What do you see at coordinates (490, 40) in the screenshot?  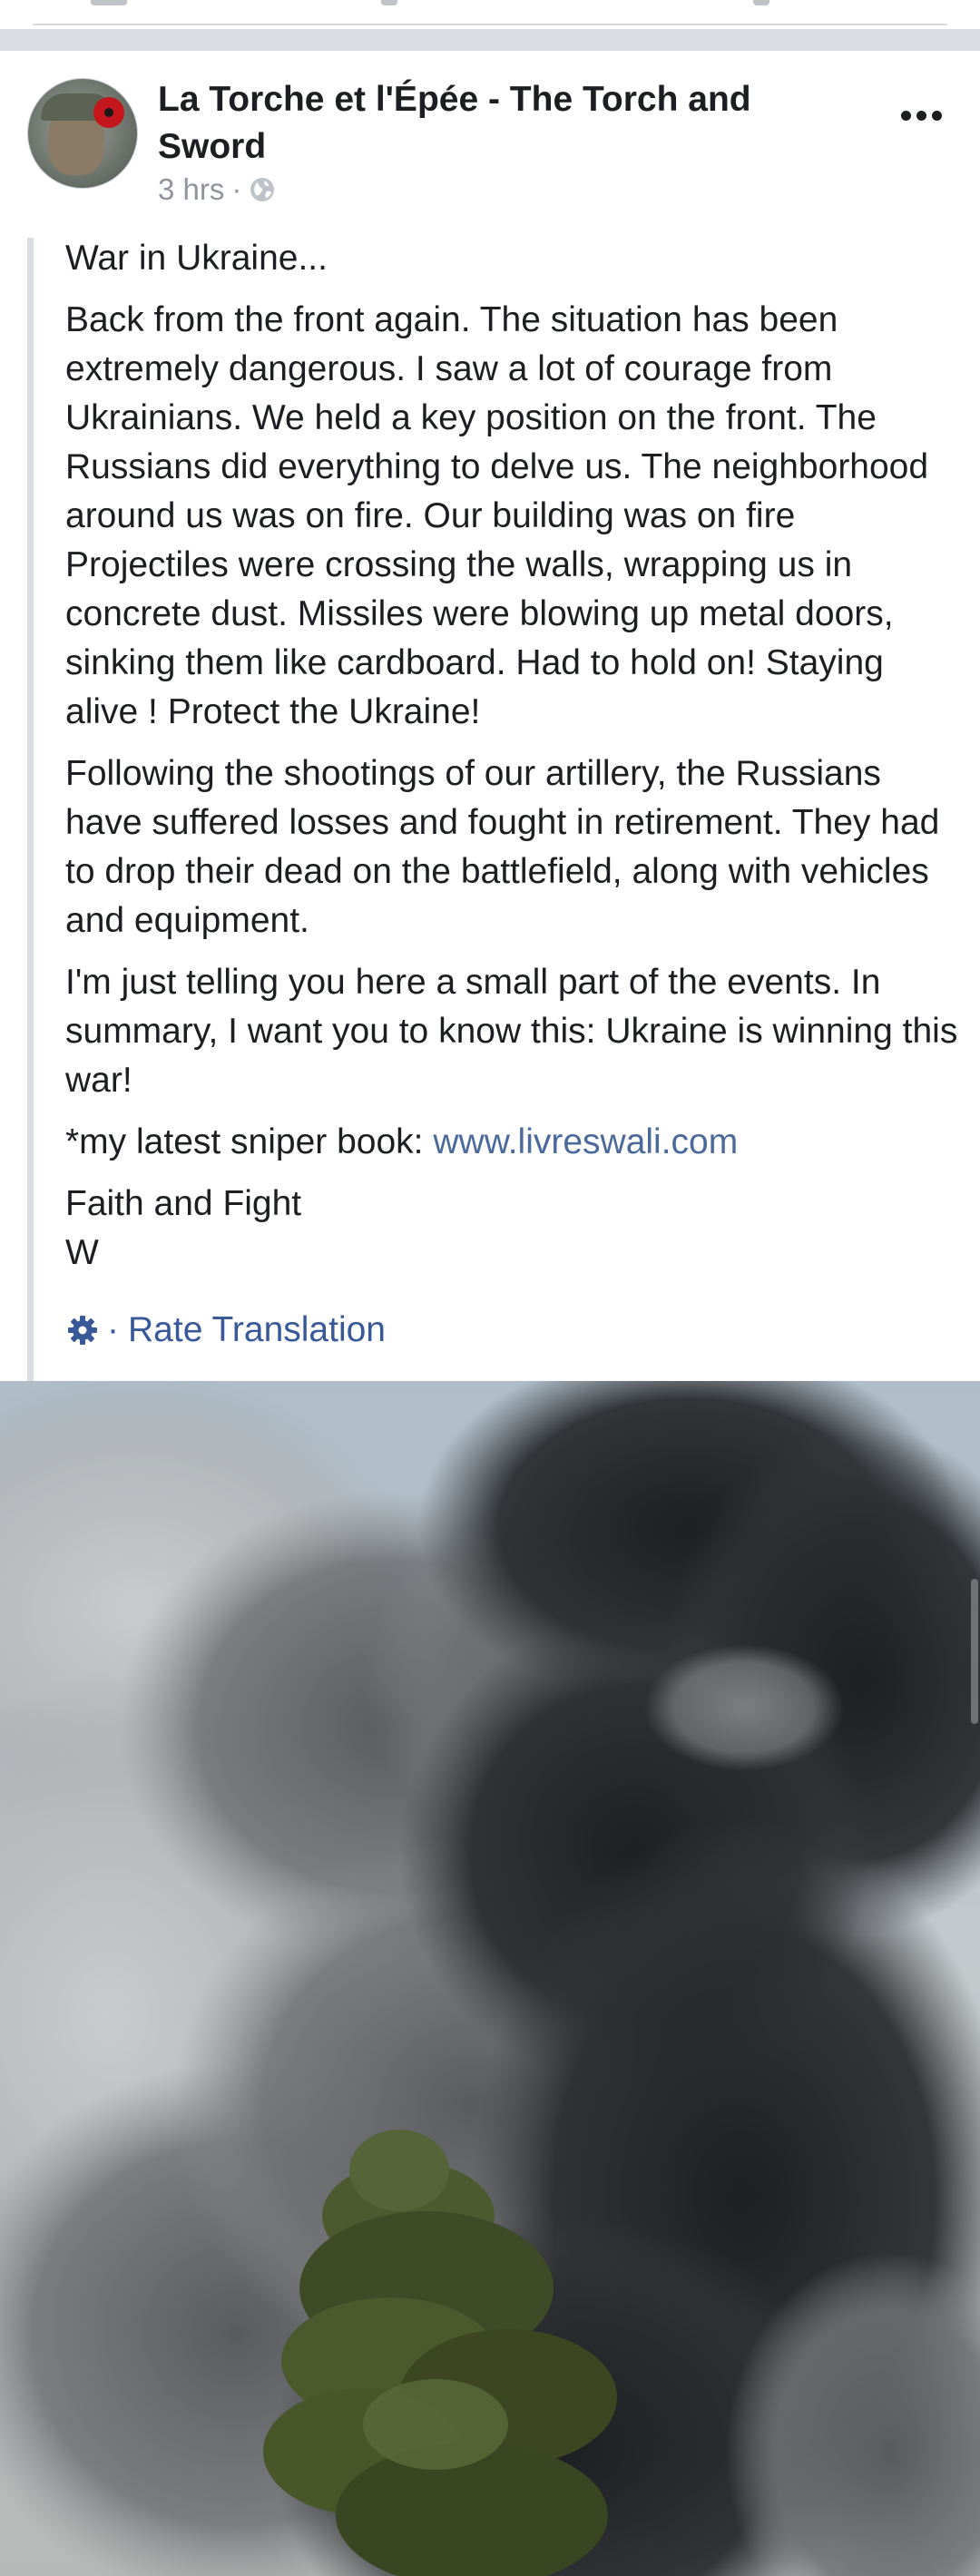 I see `feed-separator` at bounding box center [490, 40].